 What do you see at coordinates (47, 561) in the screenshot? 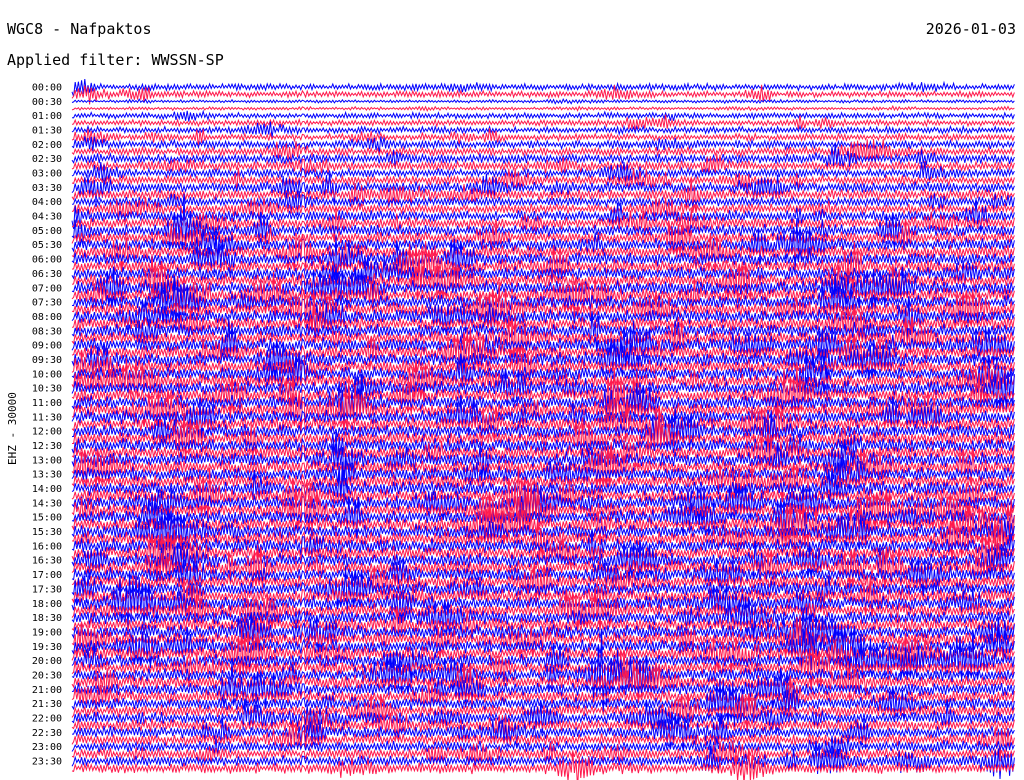
I see `y-tick-label: 16:30` at bounding box center [47, 561].